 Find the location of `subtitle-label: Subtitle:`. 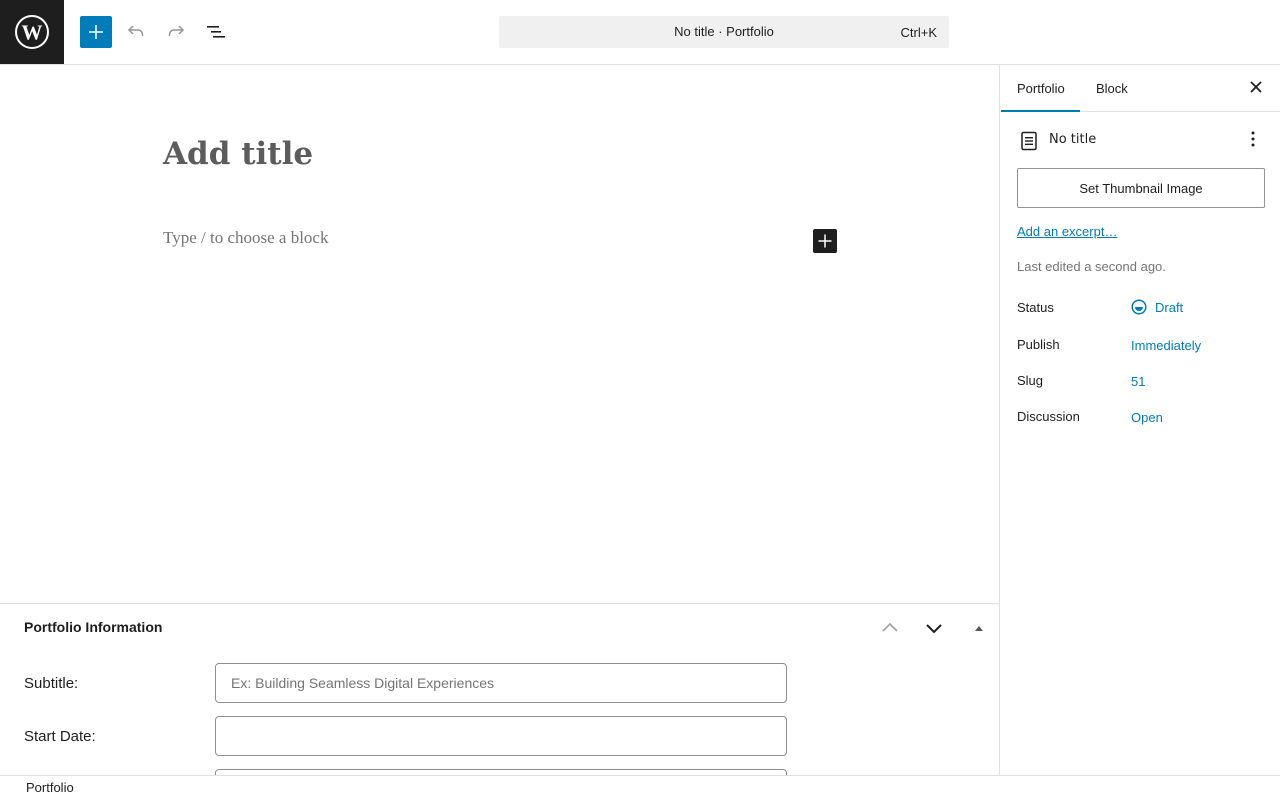

subtitle-label: Subtitle: is located at coordinates (51, 683).